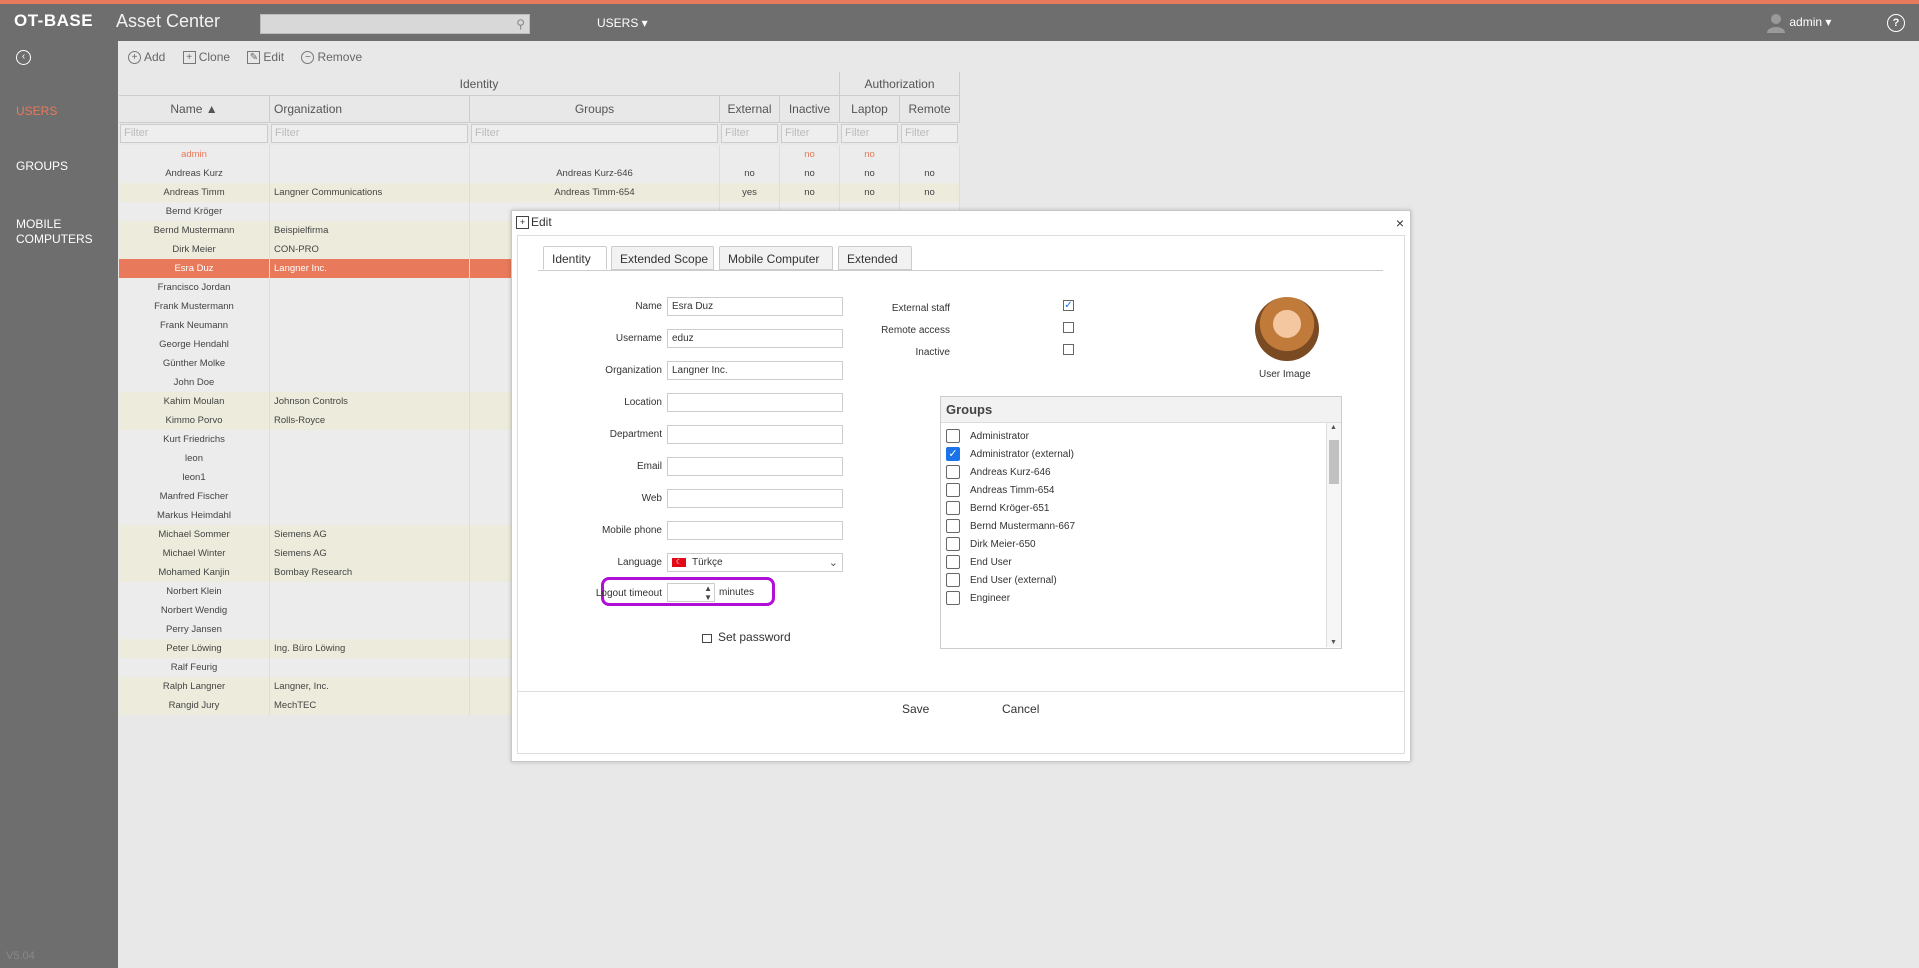 The width and height of the screenshot is (1919, 968). I want to click on sidebar-item-groups: GROUPS, so click(42, 166).